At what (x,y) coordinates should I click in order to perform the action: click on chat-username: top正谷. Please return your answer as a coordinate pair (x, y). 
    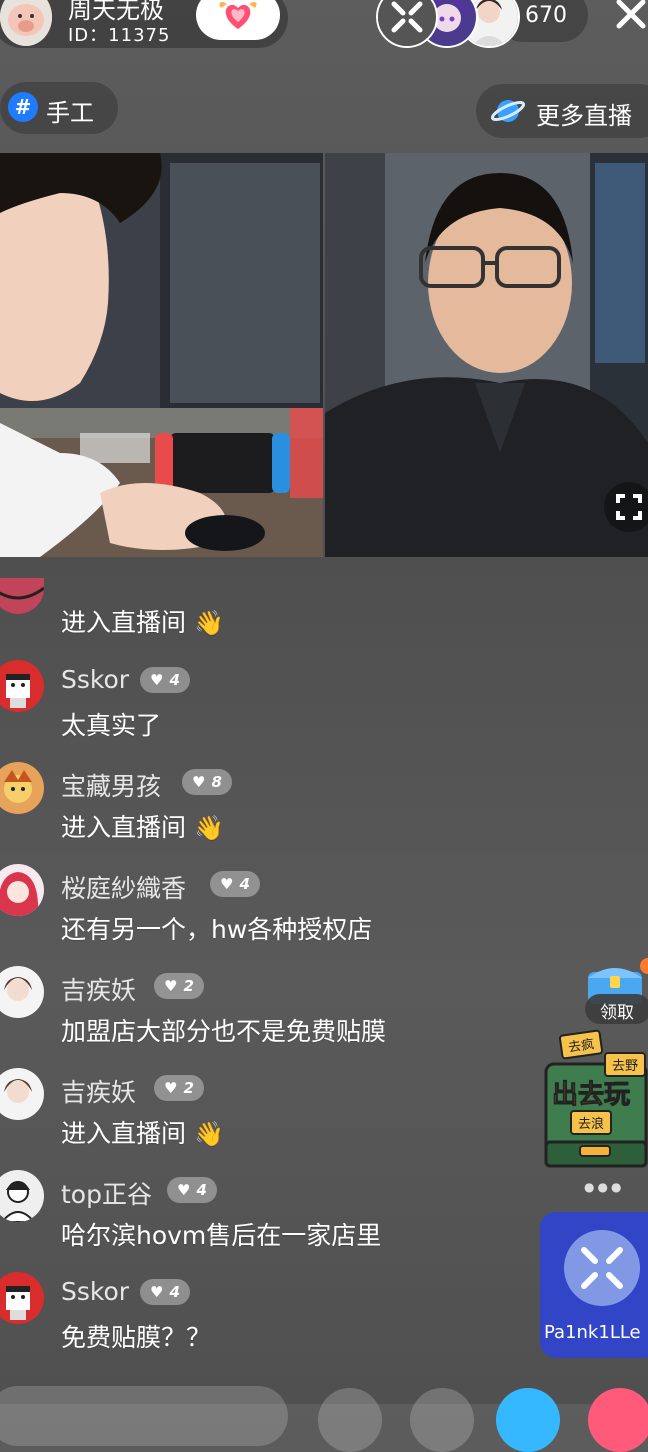
    Looking at the image, I should click on (106, 1193).